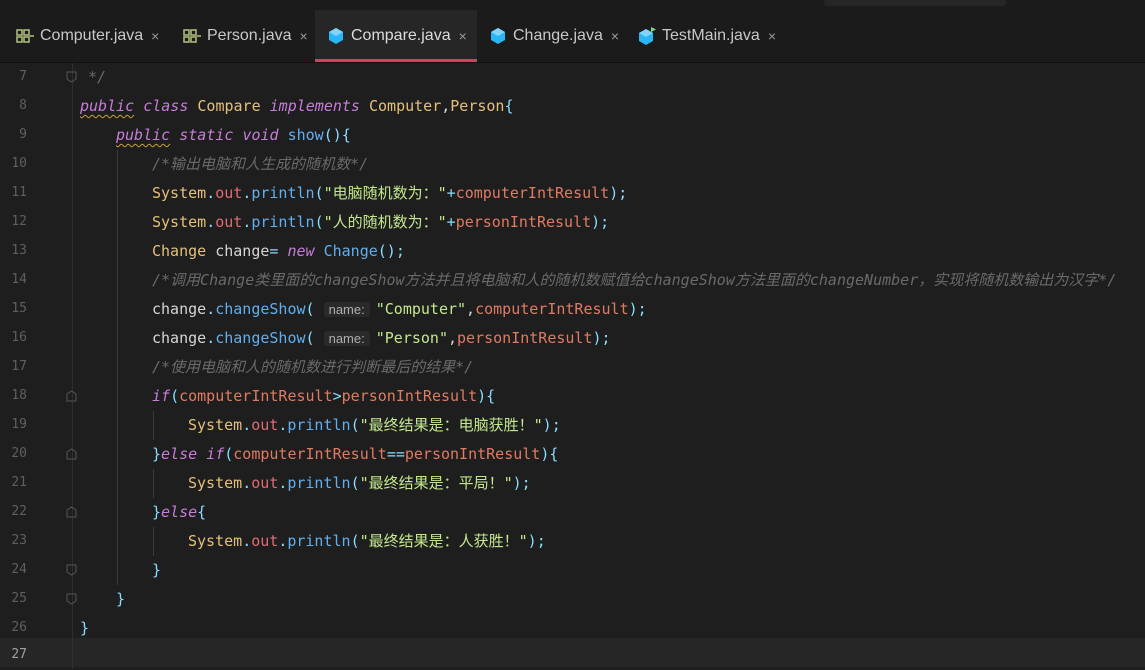 The image size is (1145, 670). I want to click on tab-label: Compare.java, so click(401, 35).